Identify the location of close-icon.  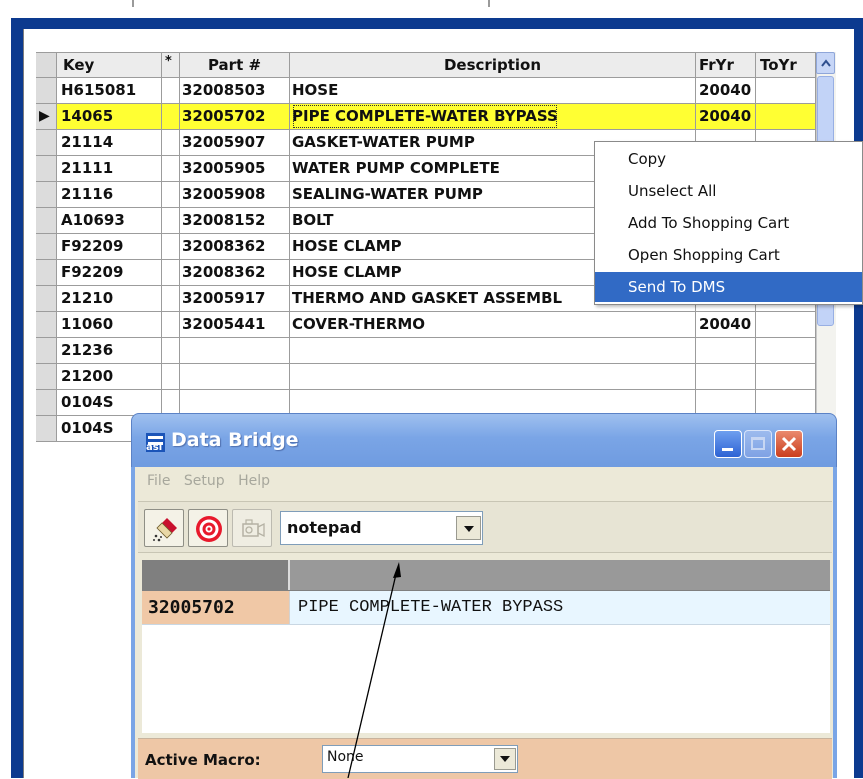
(789, 444).